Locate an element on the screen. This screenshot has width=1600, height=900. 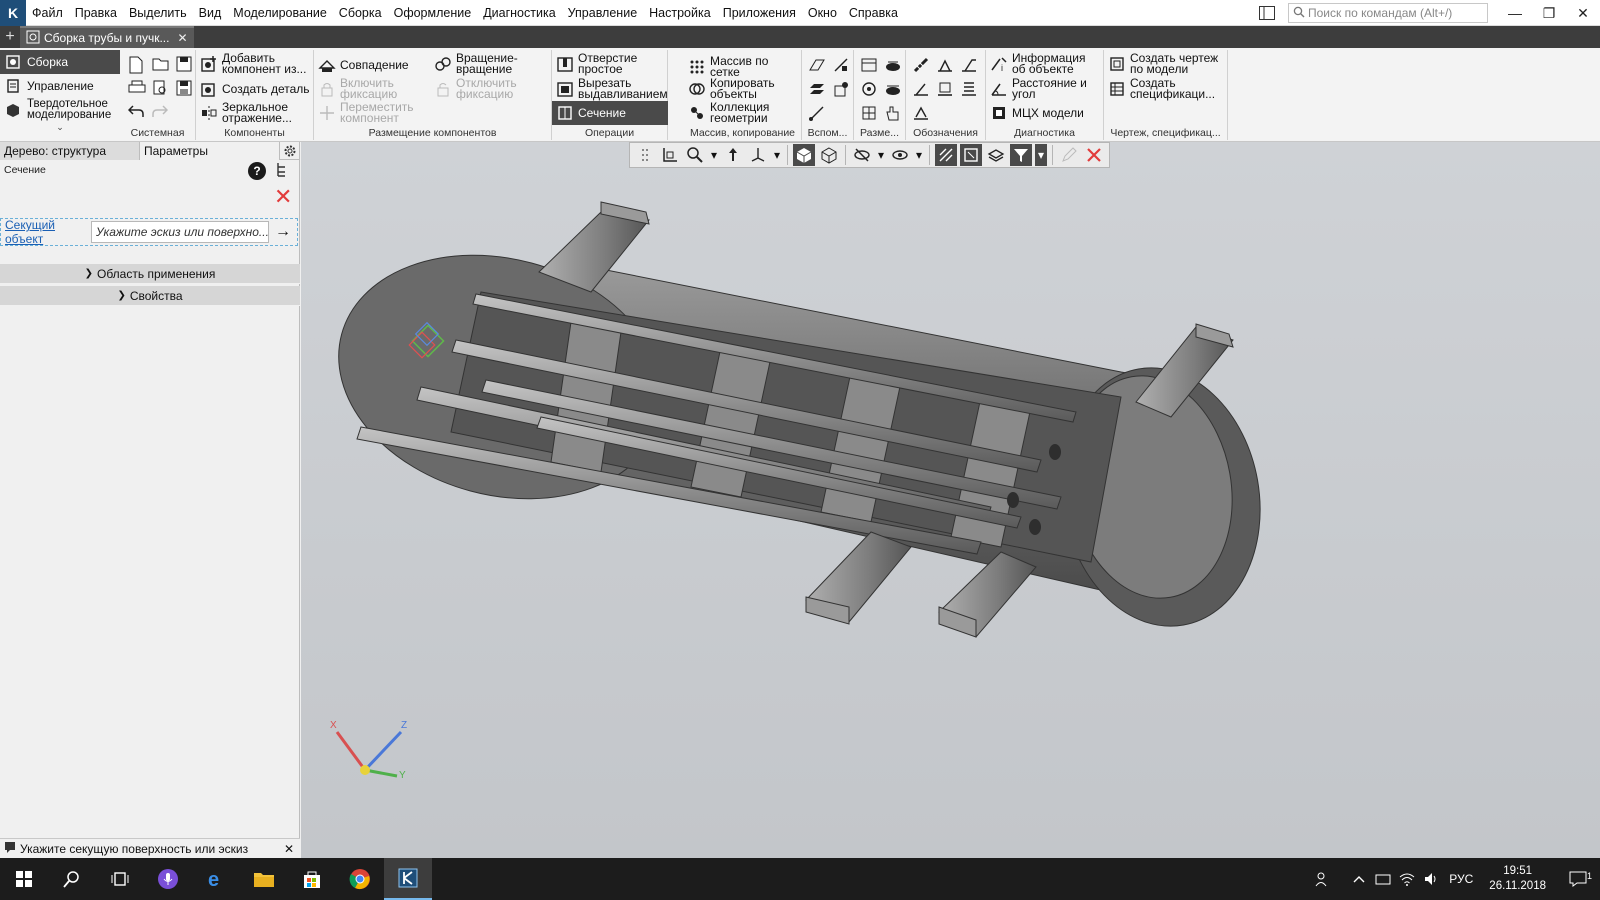
keyboard-layout-icon is located at coordinates (1383, 879).